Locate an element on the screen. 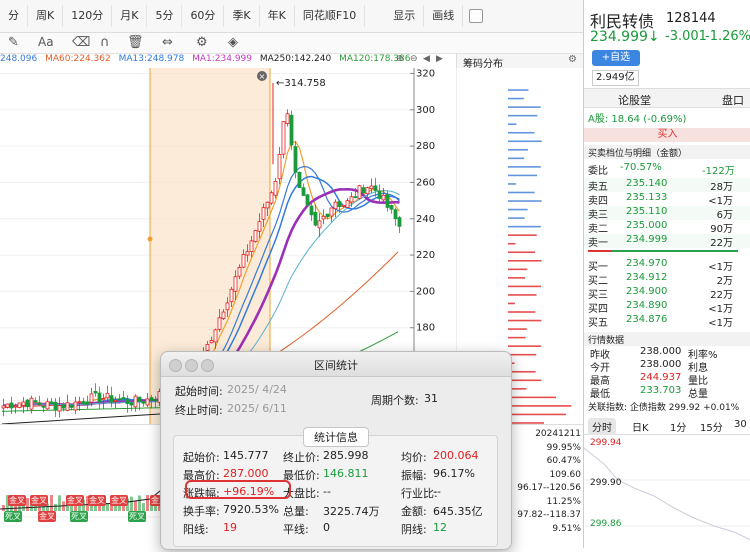 This screenshot has width=750, height=552. indicator-value: 60.47% is located at coordinates (563, 461).